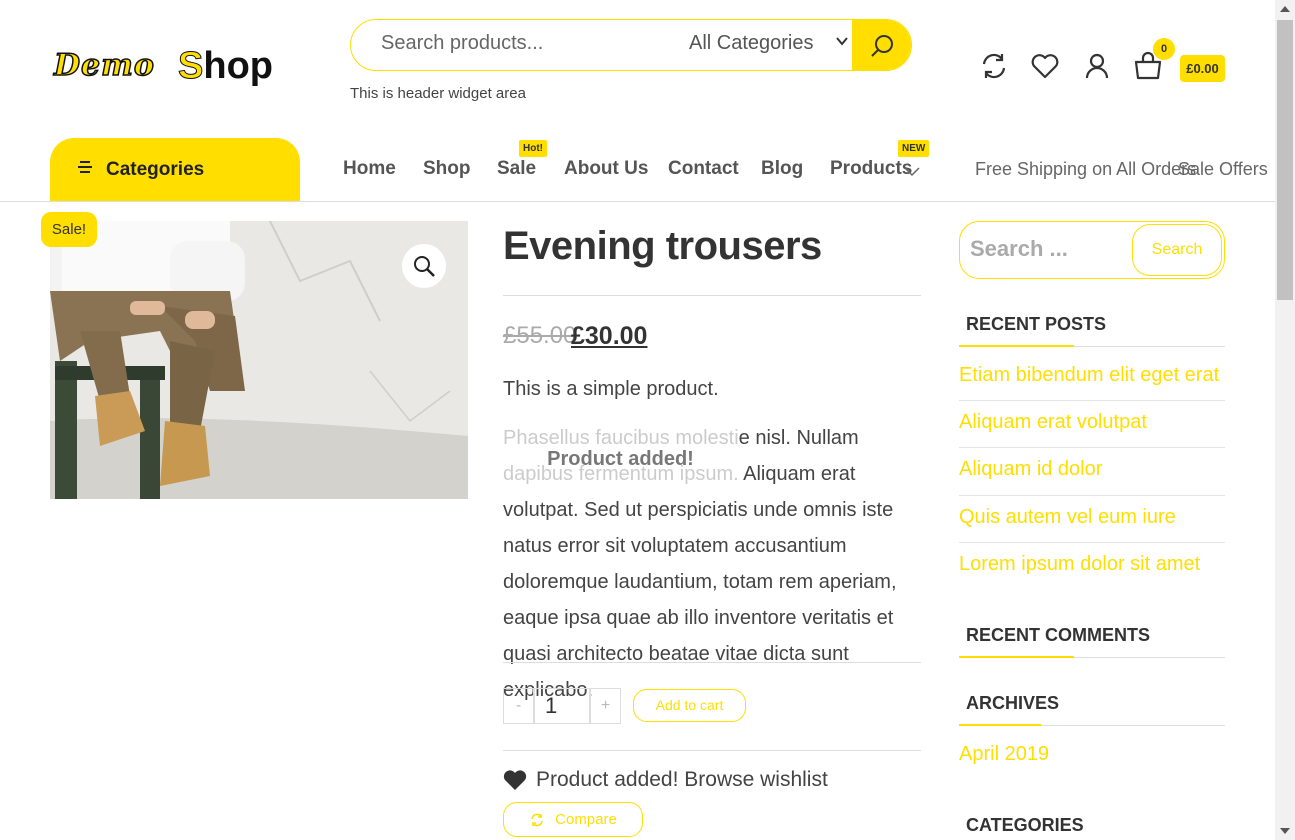 This screenshot has width=1295, height=840. I want to click on user-icon, so click(1097, 66).